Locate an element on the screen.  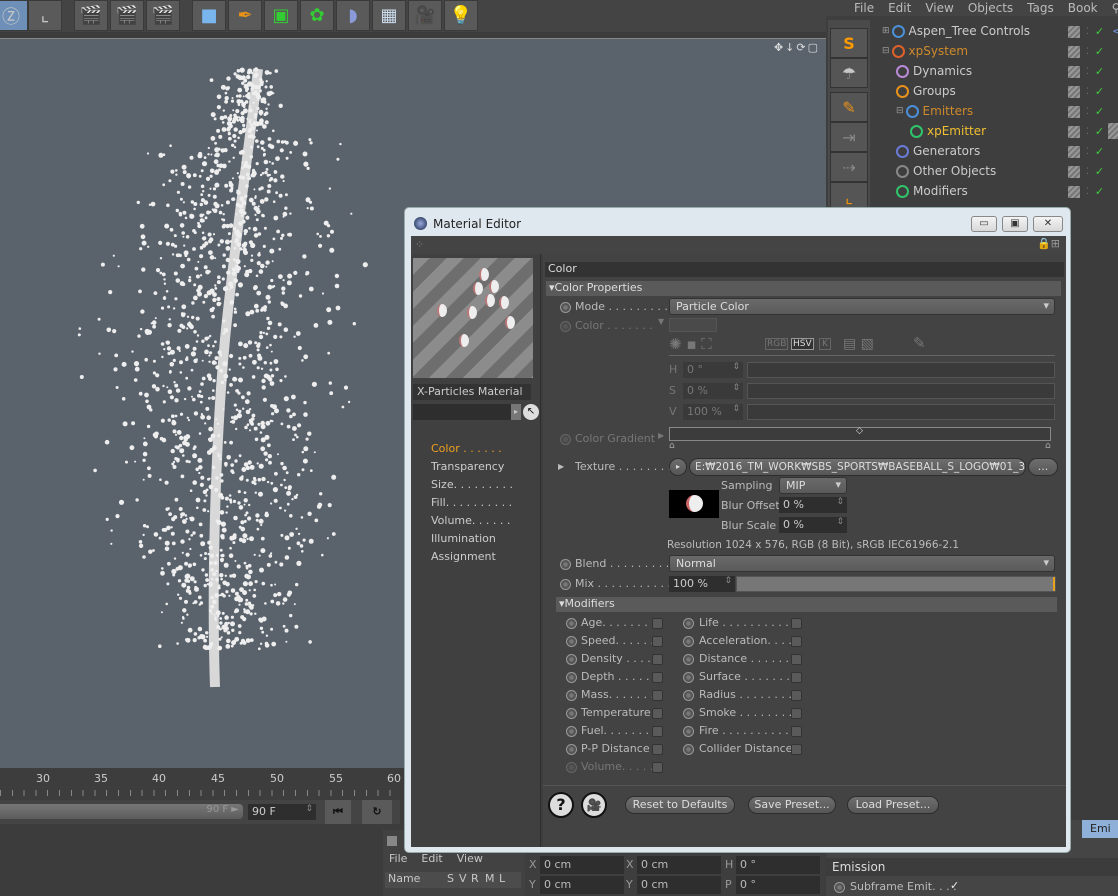
viewport-nav-icons: ✥↓⟳▢ is located at coordinates (797, 47).